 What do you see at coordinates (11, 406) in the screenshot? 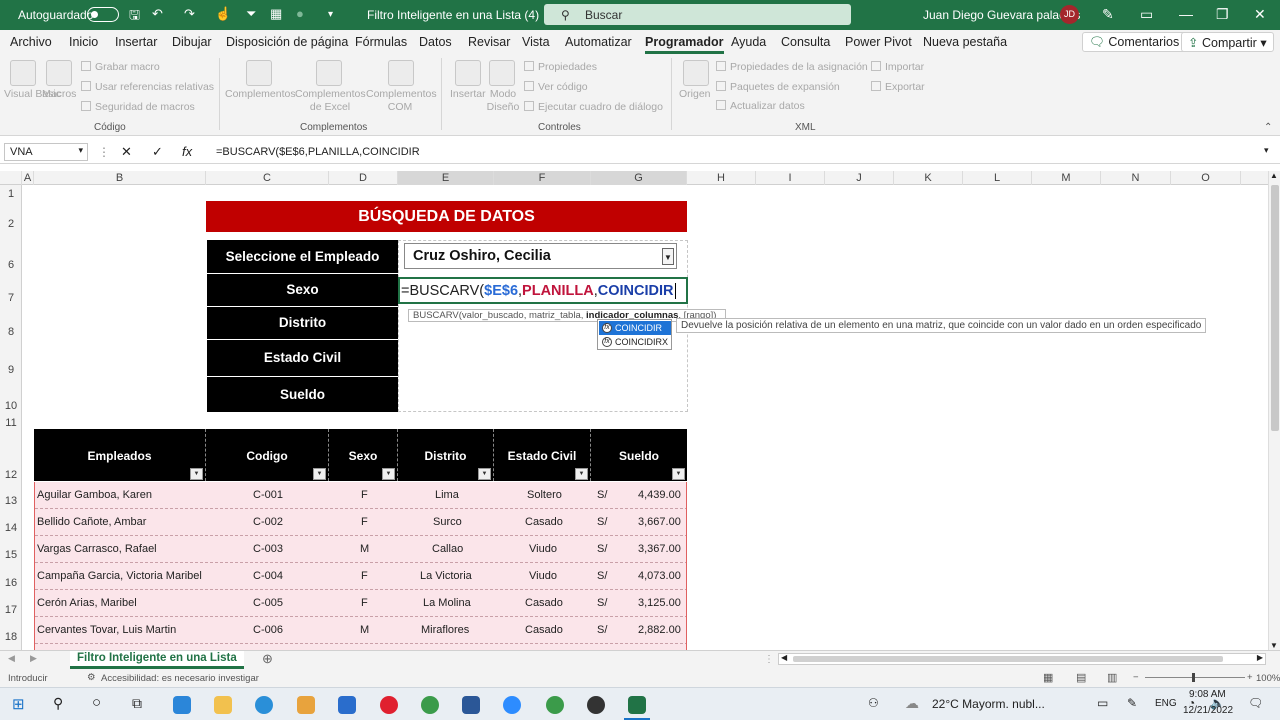
I see `row-header: 10` at bounding box center [11, 406].